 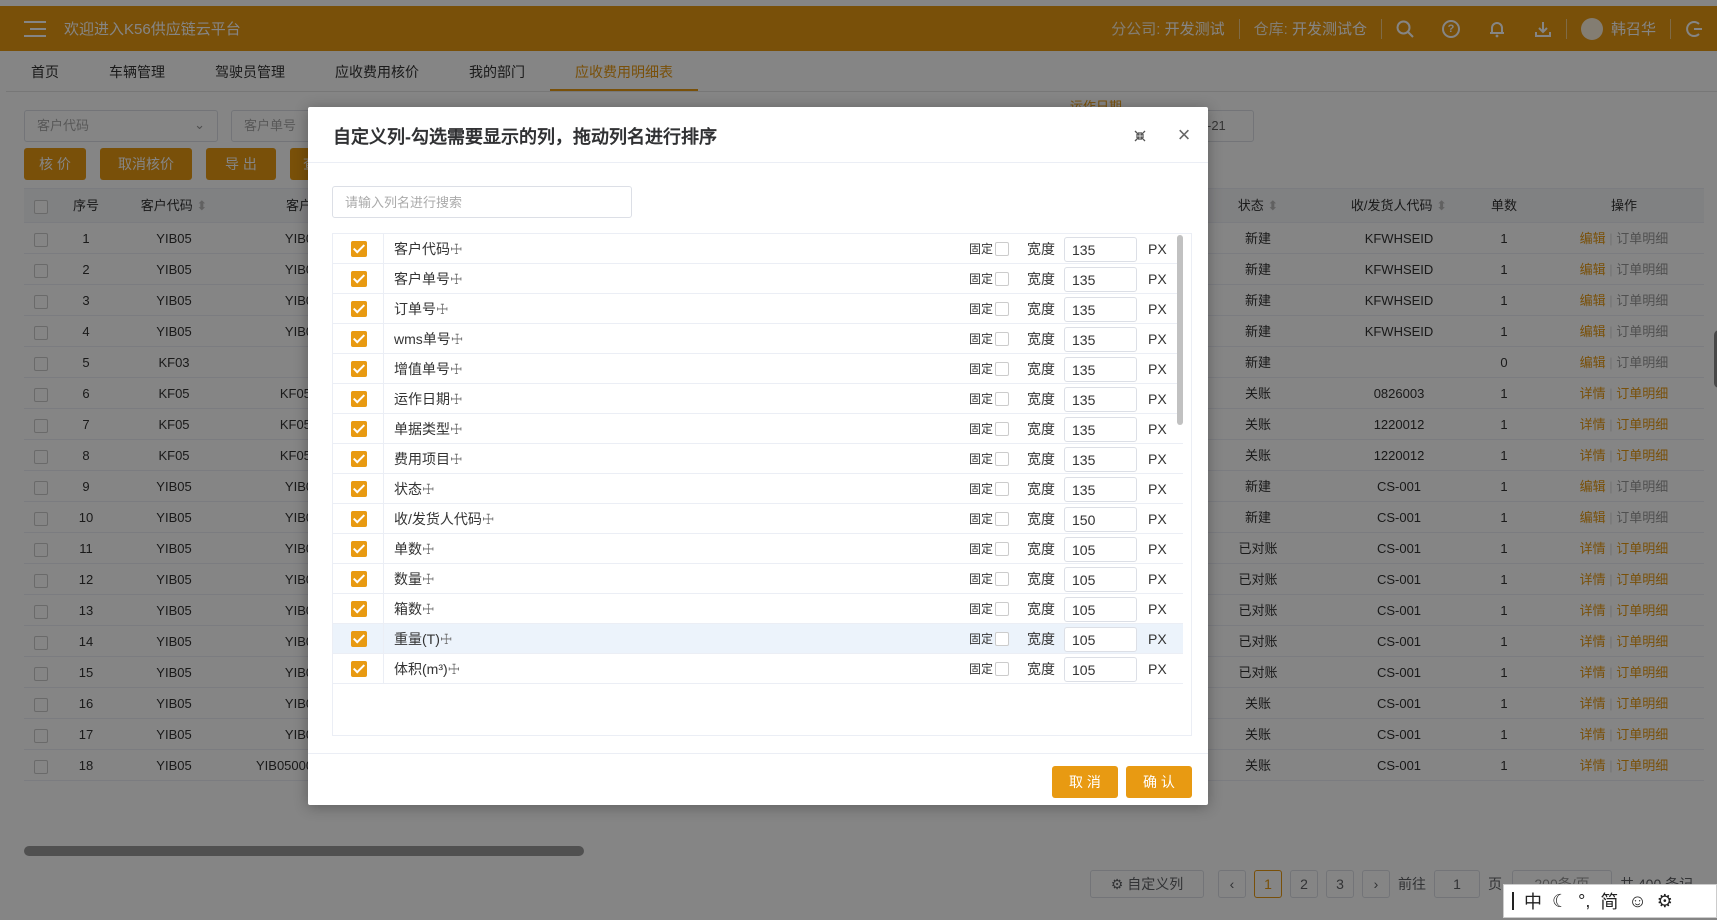 What do you see at coordinates (758, 459) in the screenshot?
I see `column-option-row: 费用项目☩ 固定 宽度 PX` at bounding box center [758, 459].